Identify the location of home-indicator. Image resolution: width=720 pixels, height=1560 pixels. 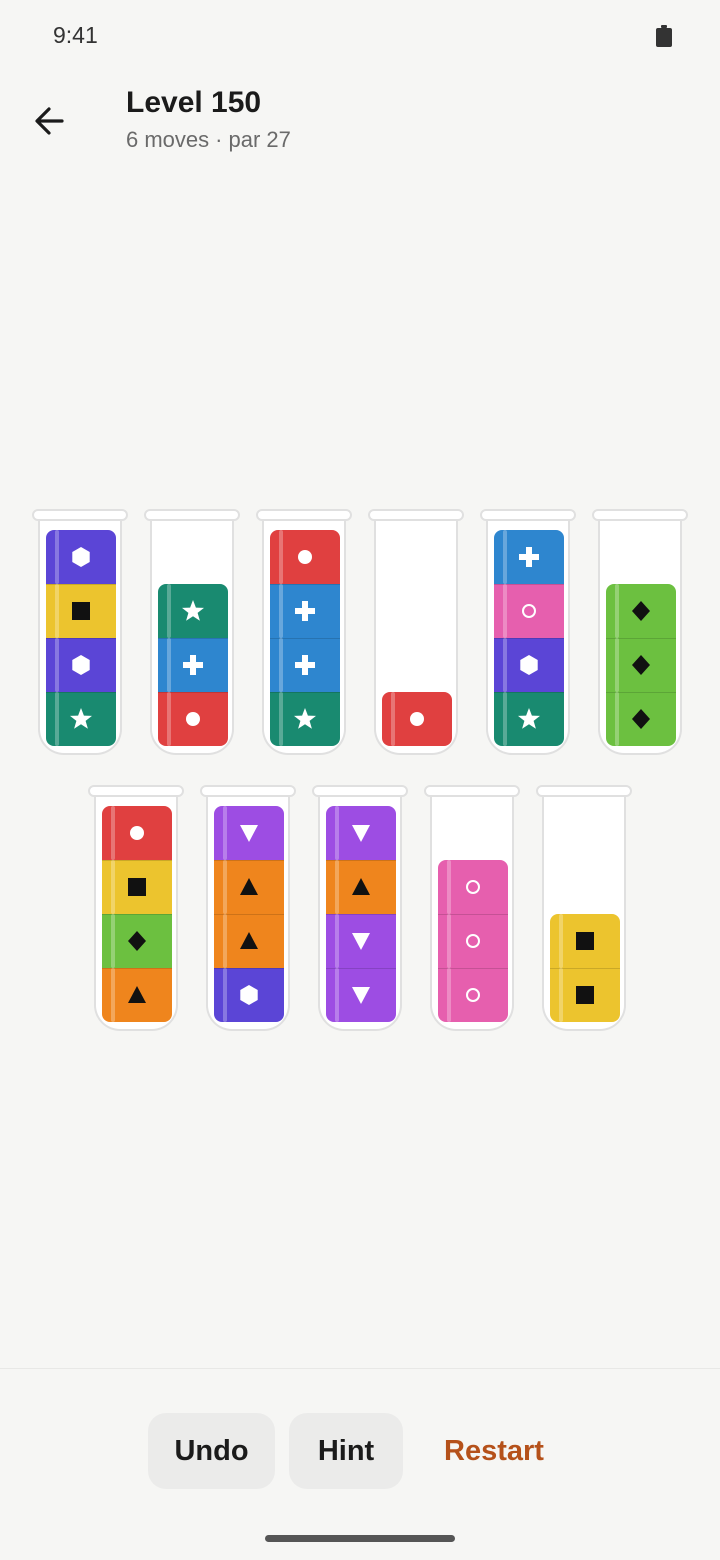
(360, 1538).